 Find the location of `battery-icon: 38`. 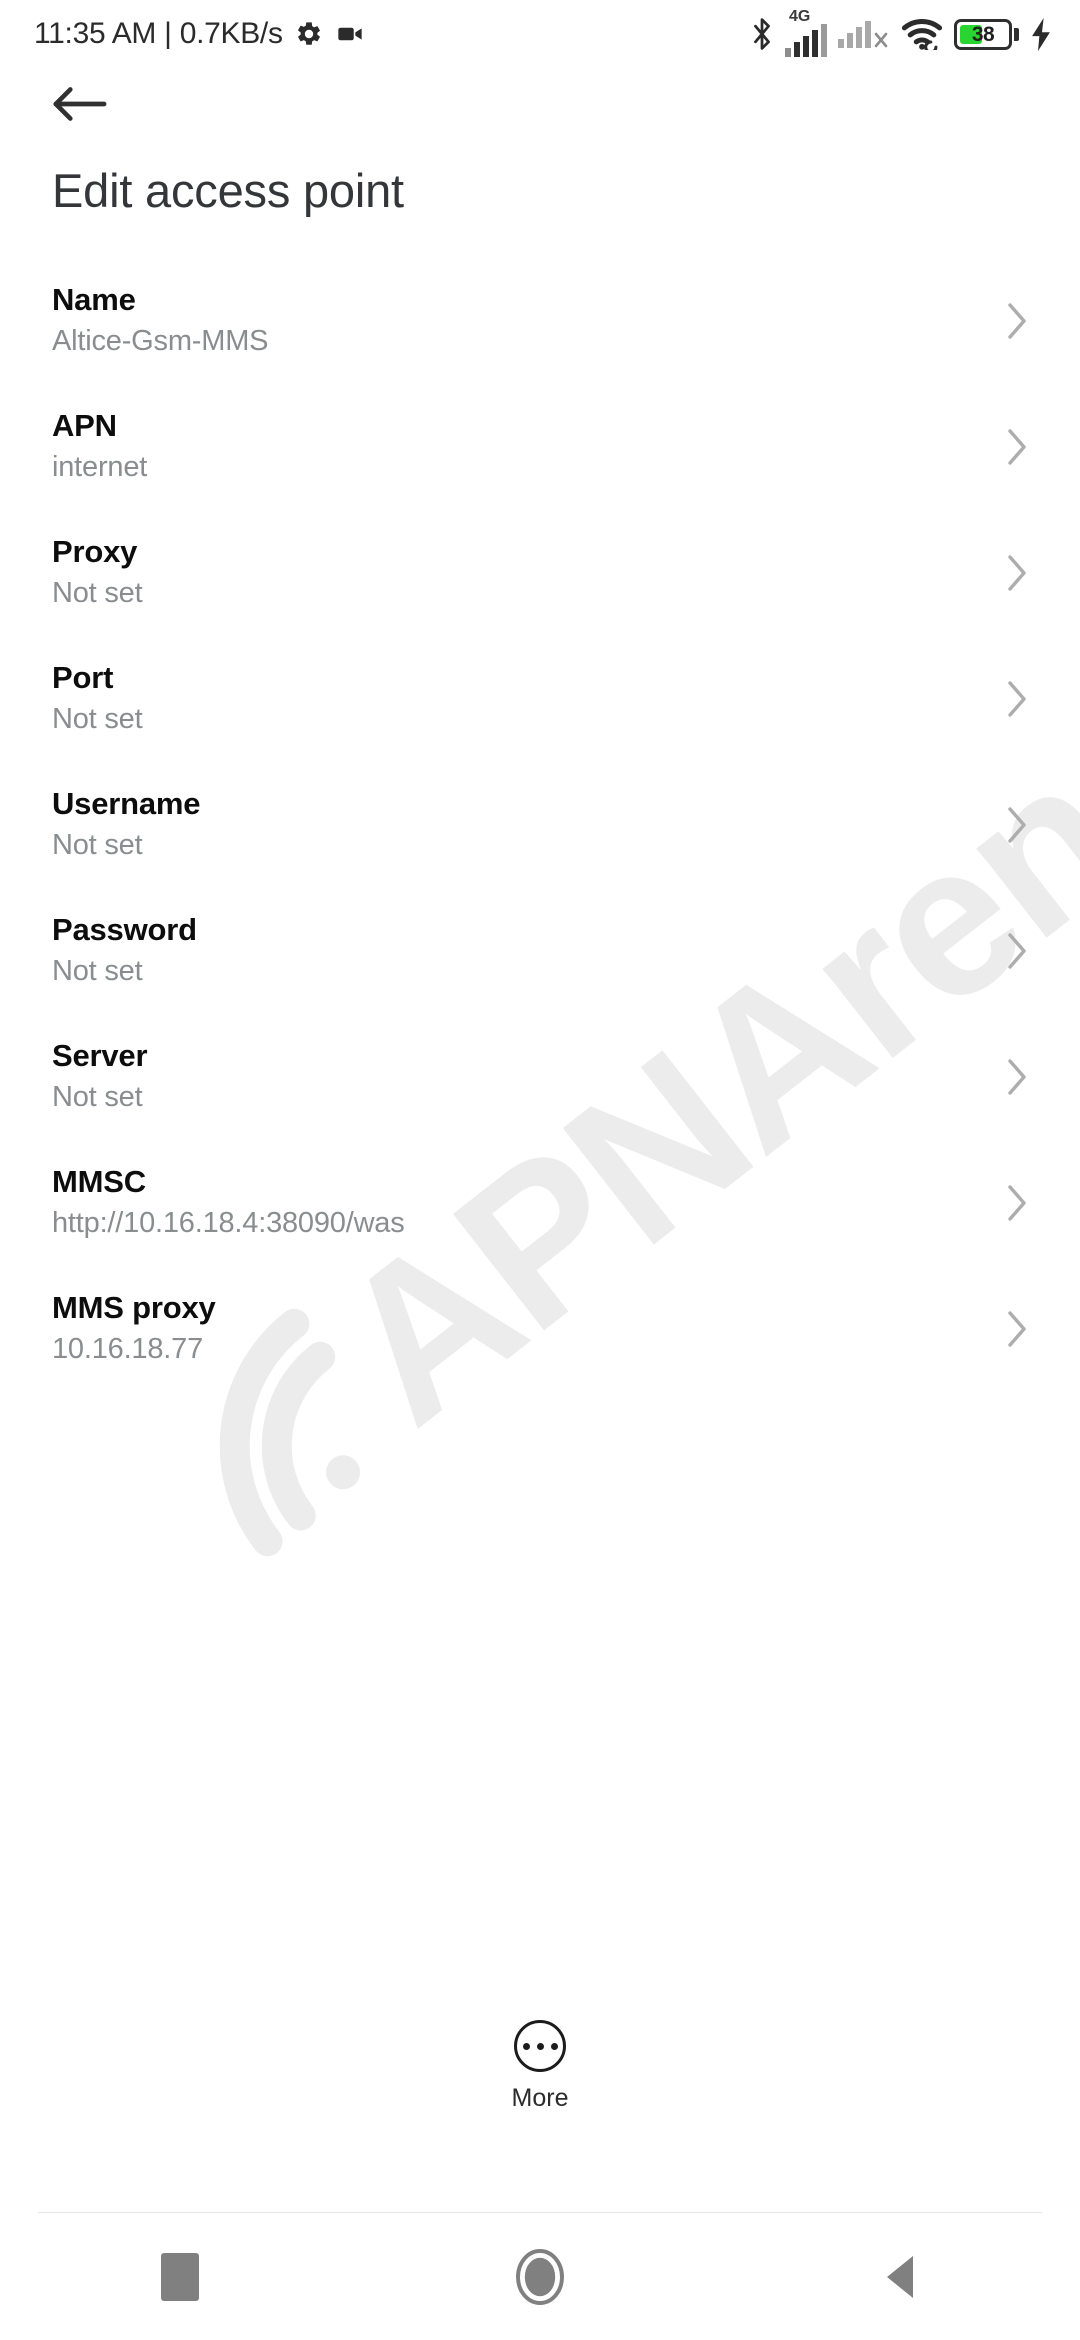

battery-icon: 38 is located at coordinates (986, 34).